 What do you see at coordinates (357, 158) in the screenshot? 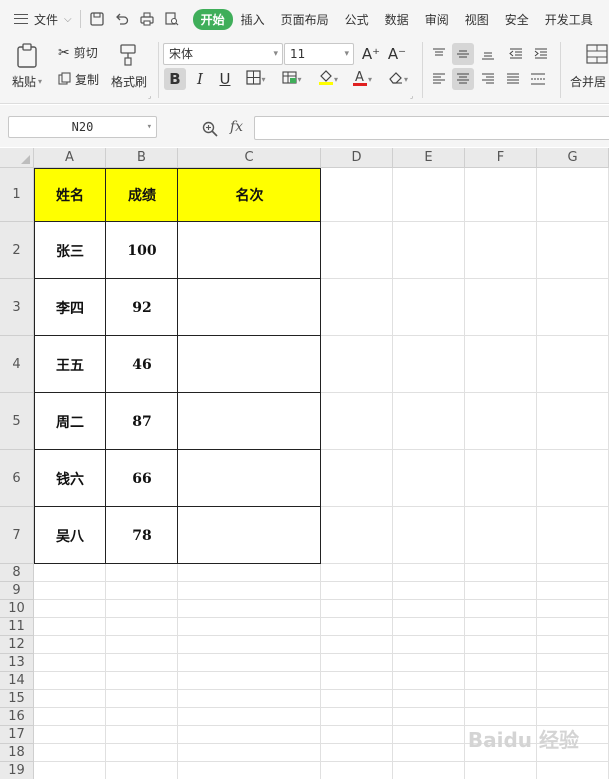
I see `column-header-d: D` at bounding box center [357, 158].